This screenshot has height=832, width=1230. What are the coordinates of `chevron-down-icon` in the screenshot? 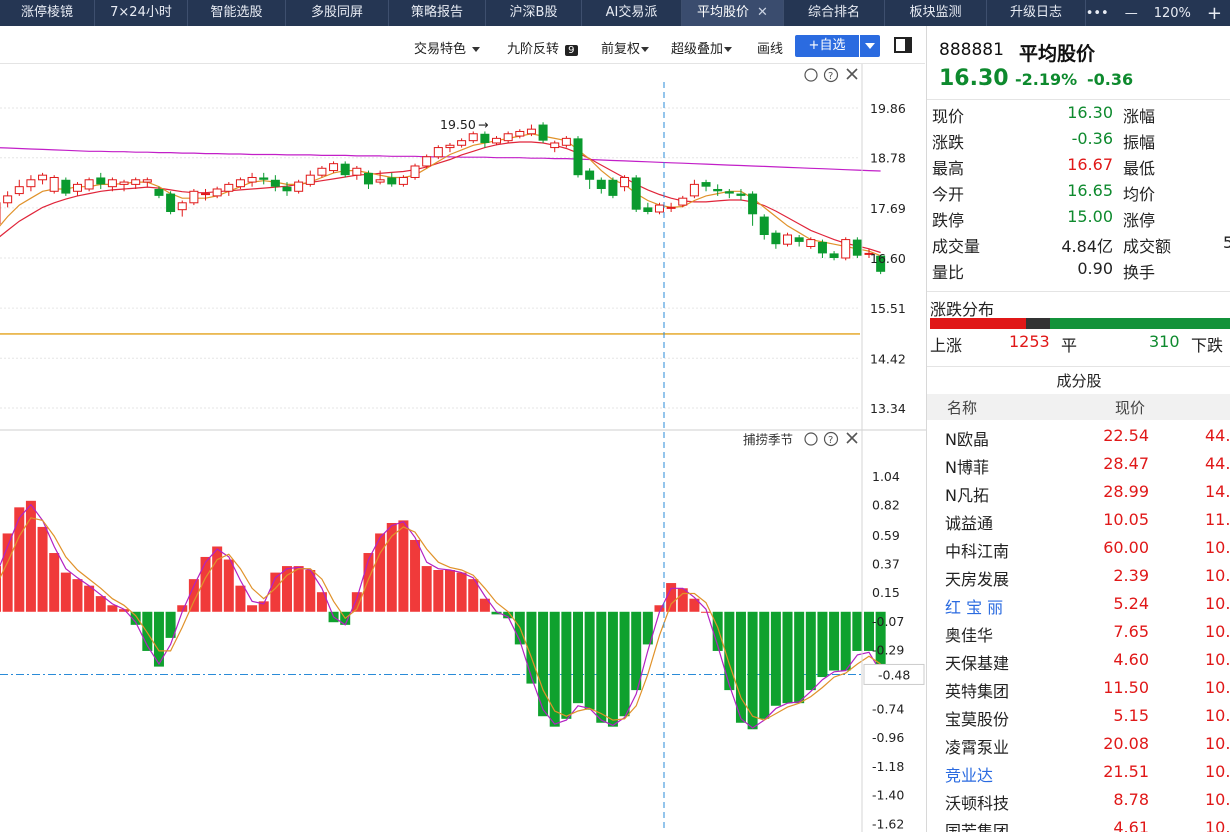 It's located at (645, 49).